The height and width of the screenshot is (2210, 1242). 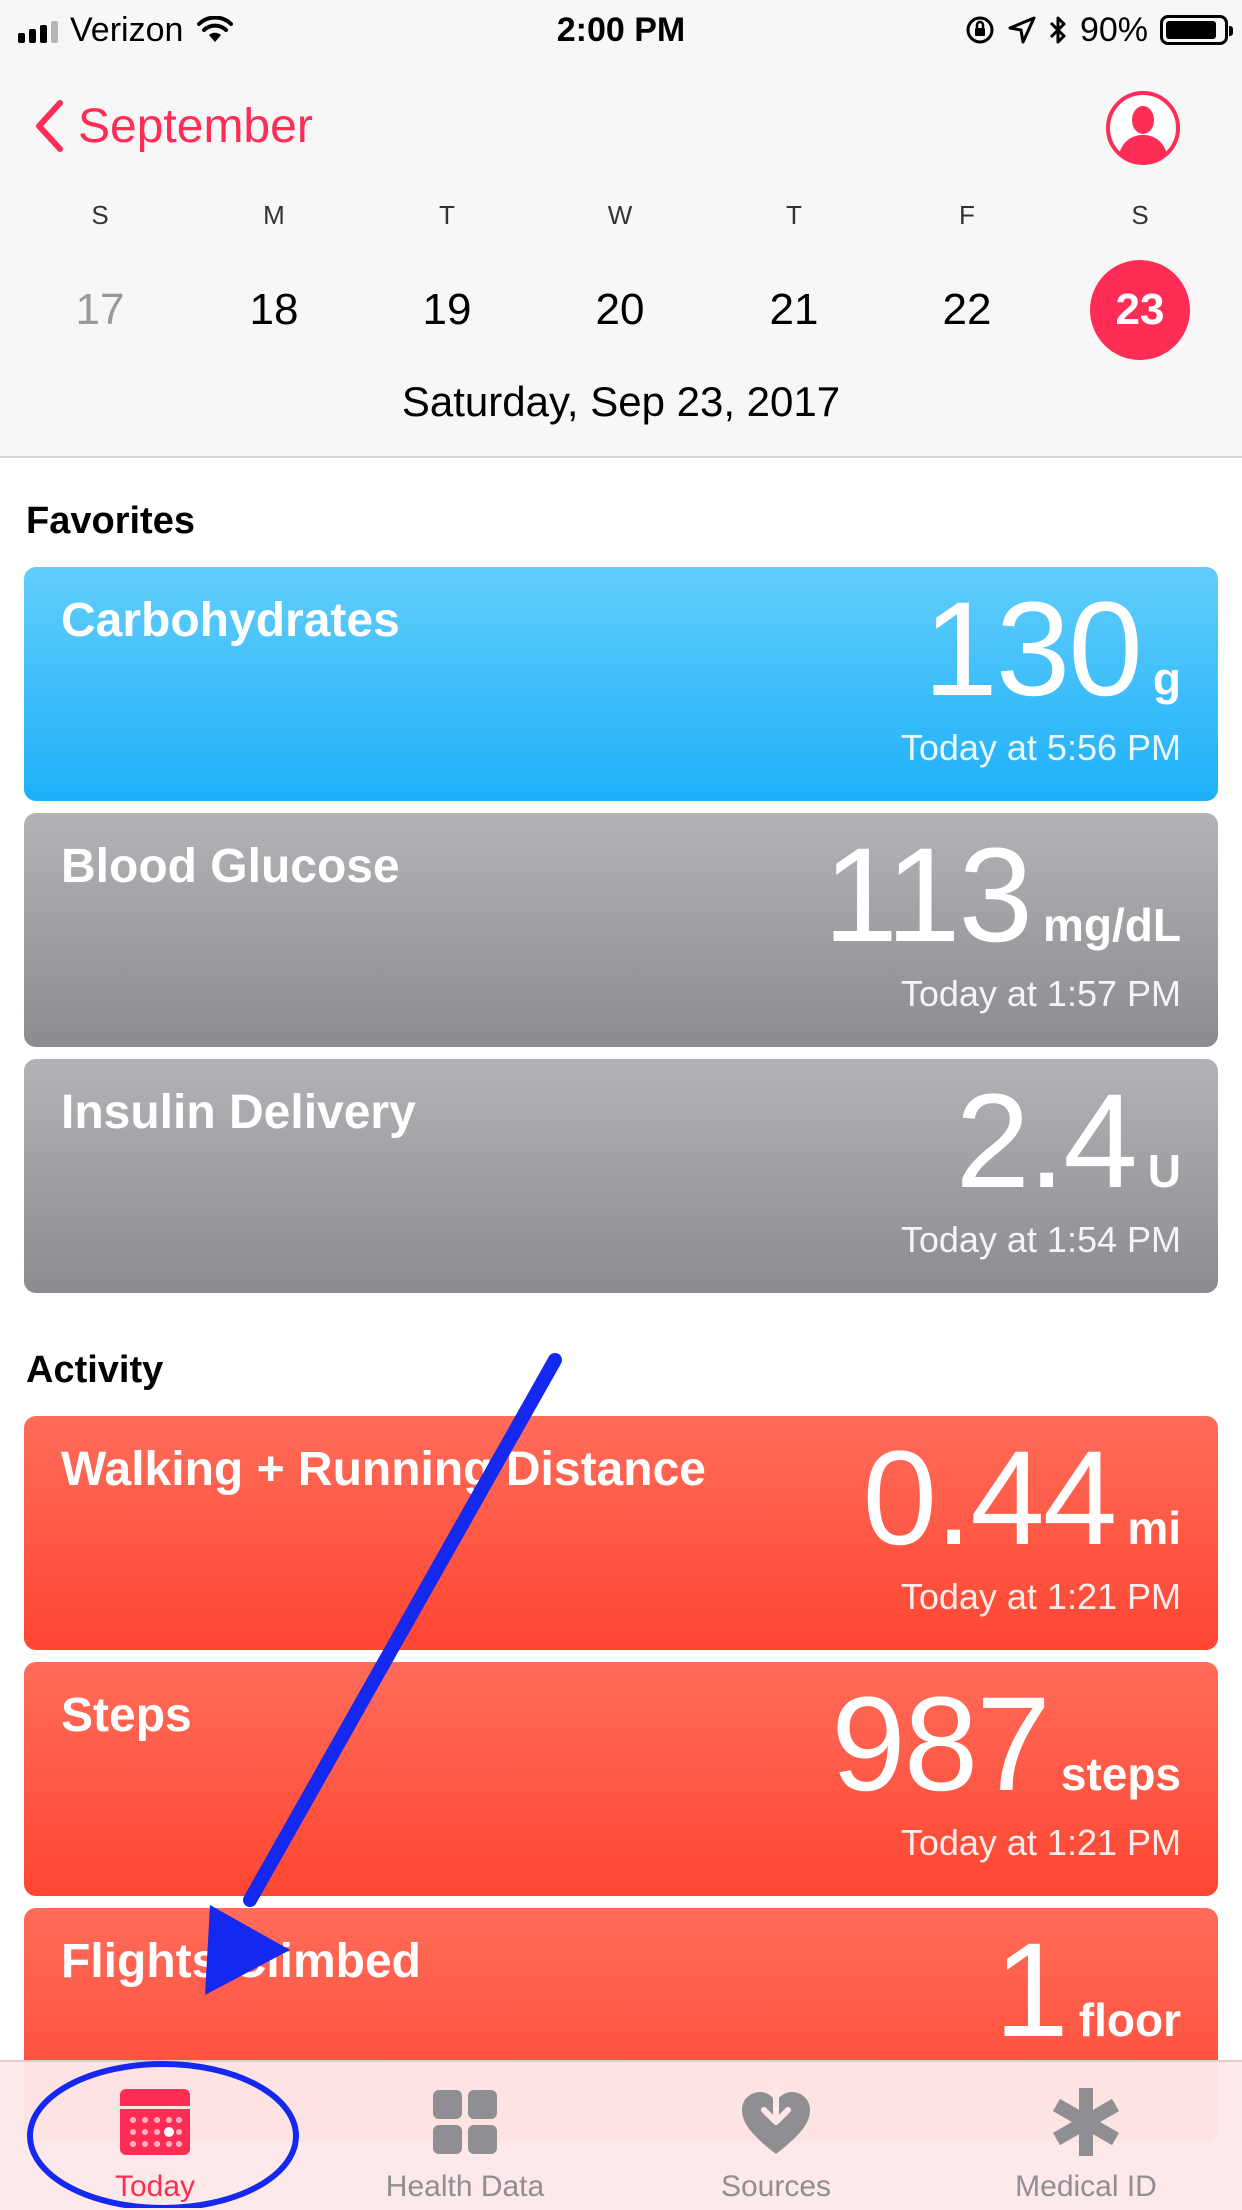 What do you see at coordinates (1120, 1774) in the screenshot?
I see `card-unit: steps` at bounding box center [1120, 1774].